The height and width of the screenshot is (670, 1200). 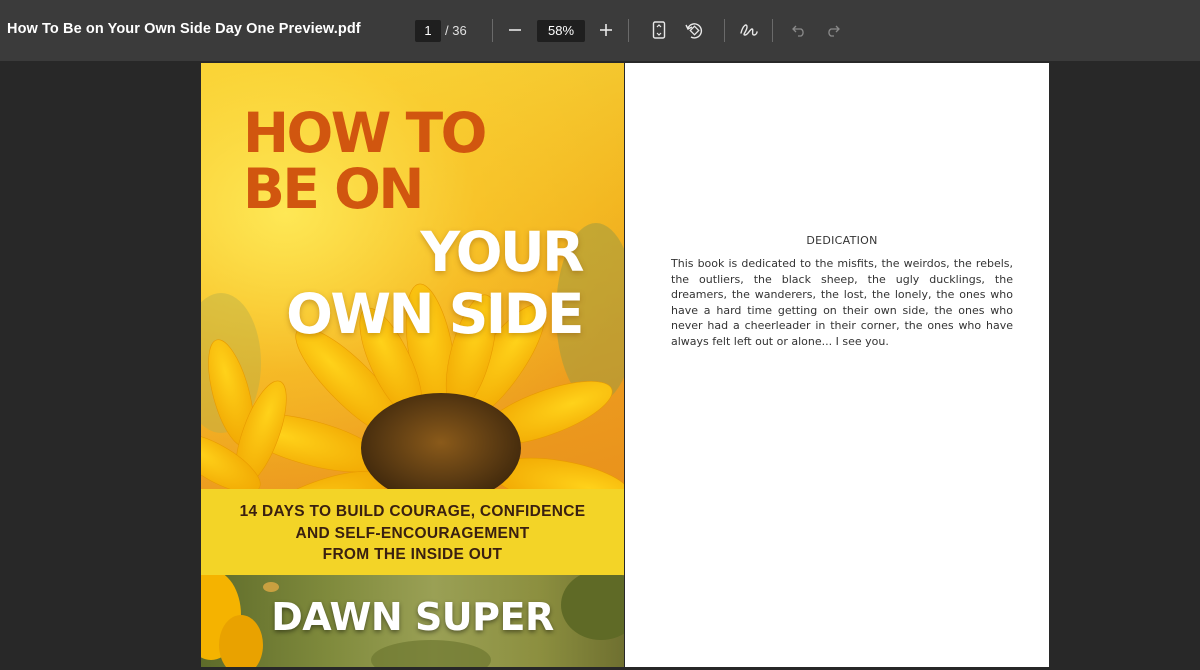 What do you see at coordinates (842, 240) in the screenshot?
I see `dedication-heading: DEDICATION` at bounding box center [842, 240].